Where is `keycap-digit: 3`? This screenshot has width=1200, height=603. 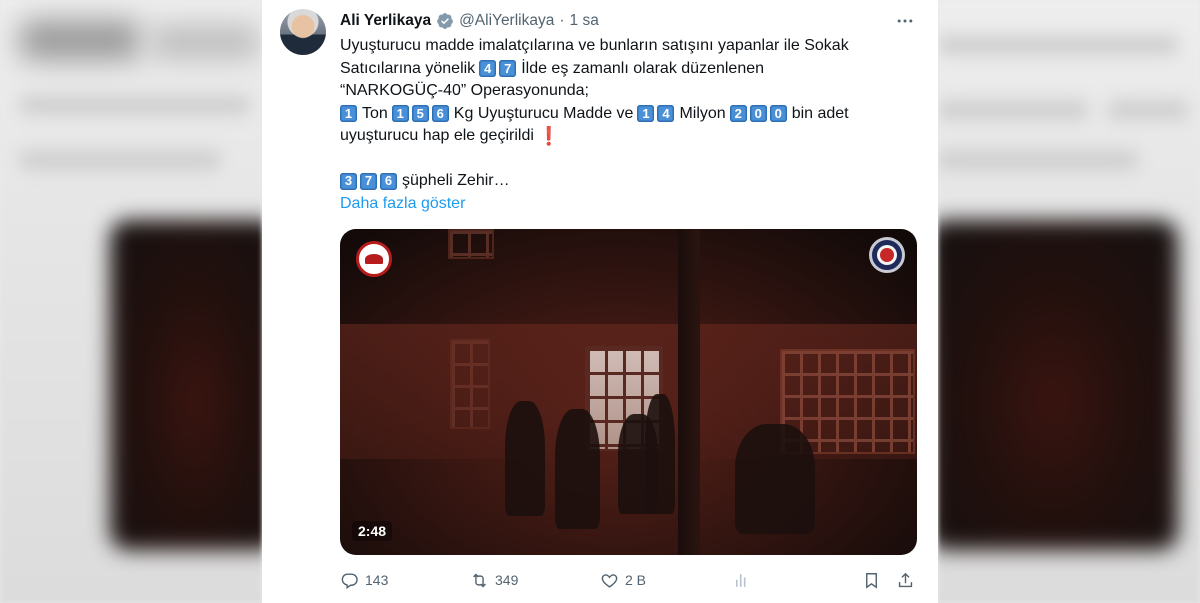
keycap-digit: 3 is located at coordinates (348, 181).